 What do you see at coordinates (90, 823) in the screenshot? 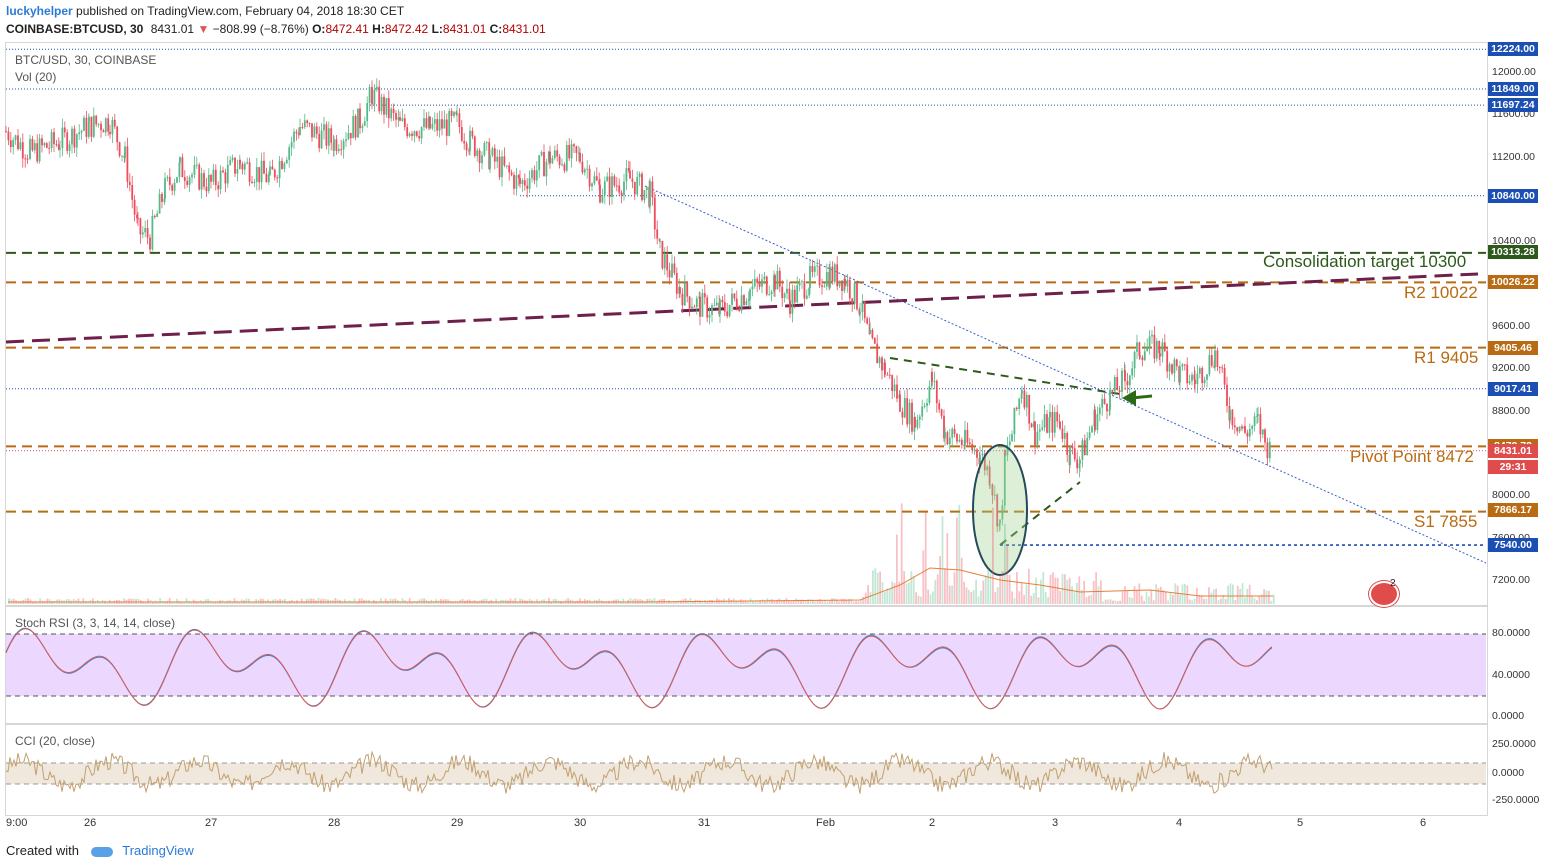
I see `time-tick: 26` at bounding box center [90, 823].